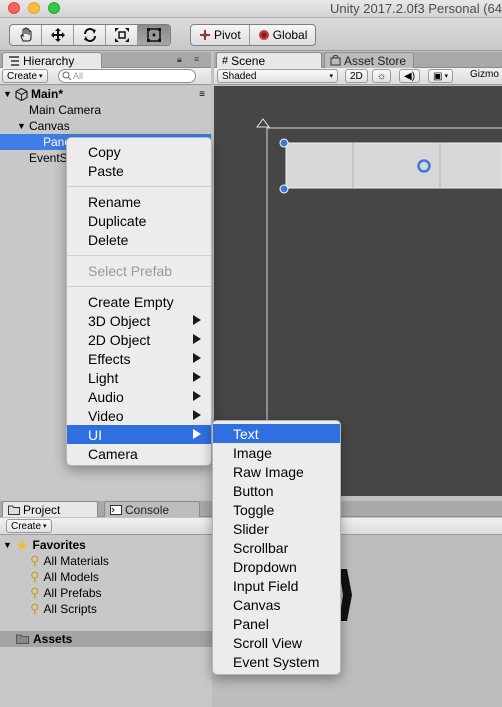 Image resolution: width=502 pixels, height=707 pixels. Describe the element at coordinates (257, 604) in the screenshot. I see `menu-item-label: Canvas` at that location.